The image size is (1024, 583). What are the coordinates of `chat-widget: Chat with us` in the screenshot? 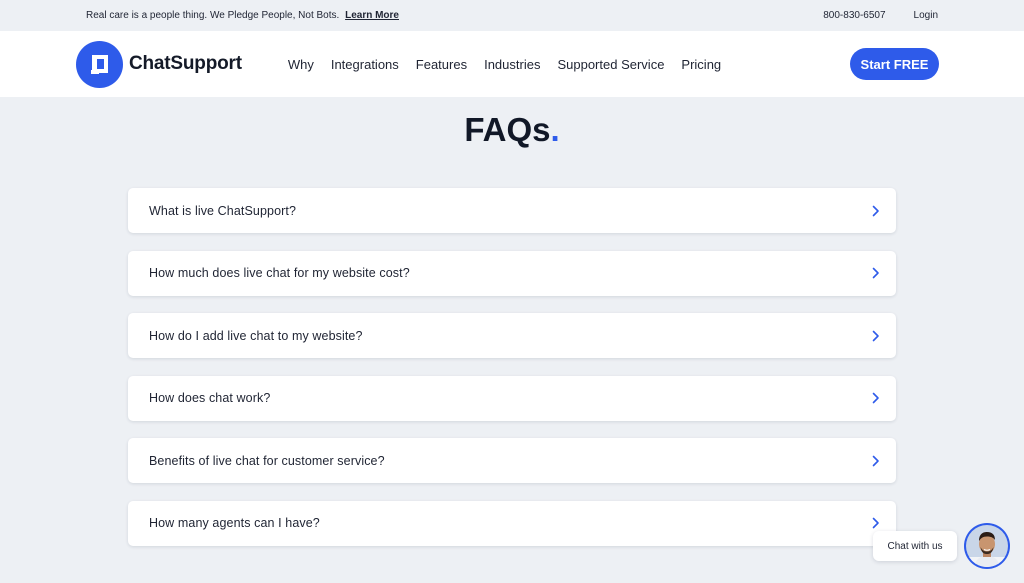 It's located at (941, 546).